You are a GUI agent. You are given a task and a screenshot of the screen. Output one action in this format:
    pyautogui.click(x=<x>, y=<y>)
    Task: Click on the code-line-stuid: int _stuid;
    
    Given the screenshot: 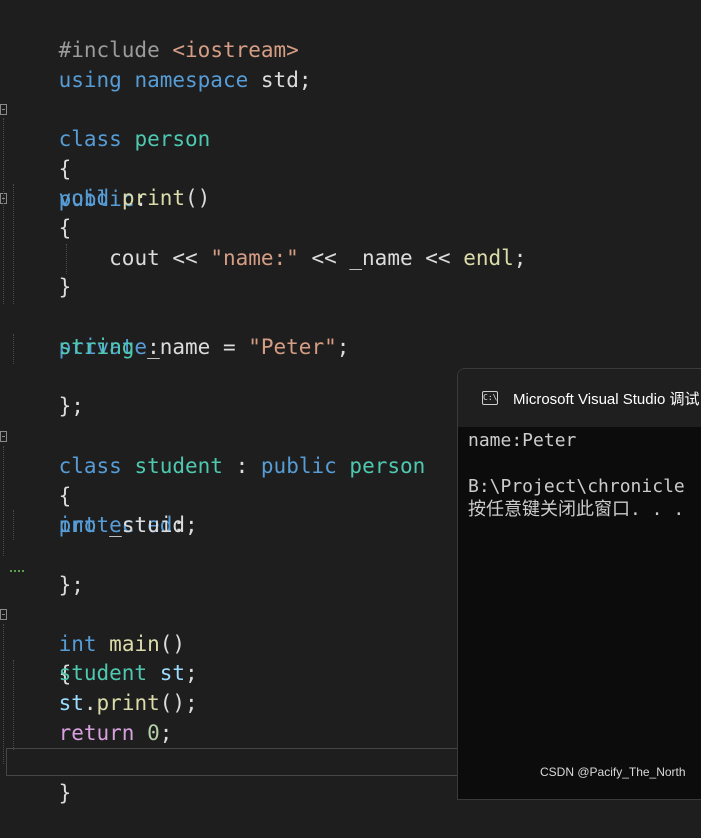 What is the action you would take?
    pyautogui.click(x=103, y=525)
    